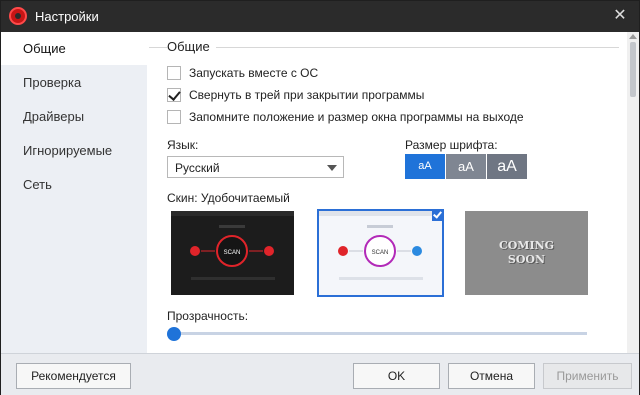 Image resolution: width=640 pixels, height=395 pixels. What do you see at coordinates (425, 166) in the screenshot?
I see `font-size-small-button: aA` at bounding box center [425, 166].